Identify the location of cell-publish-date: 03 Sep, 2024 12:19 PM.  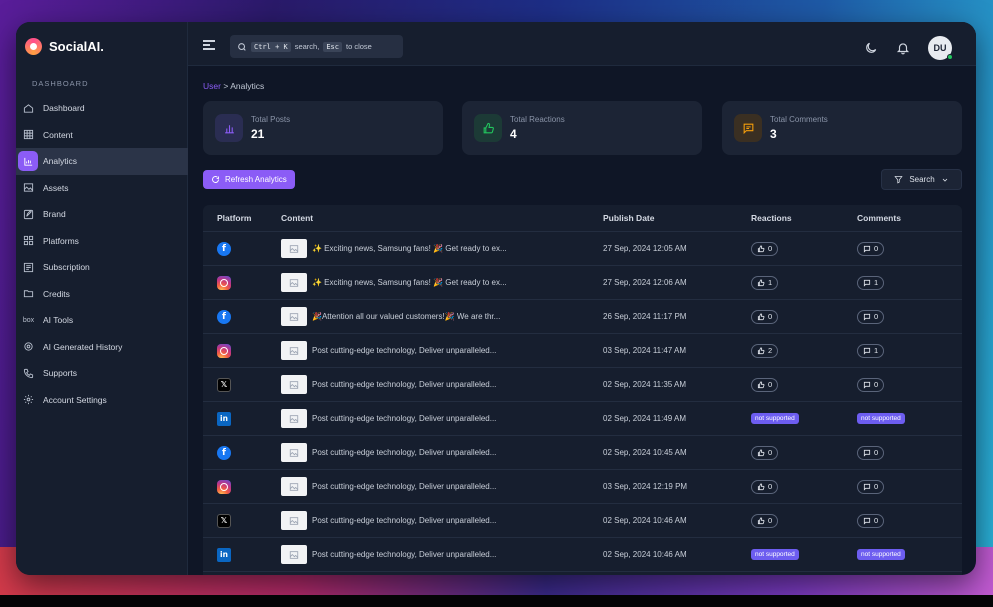
(645, 486).